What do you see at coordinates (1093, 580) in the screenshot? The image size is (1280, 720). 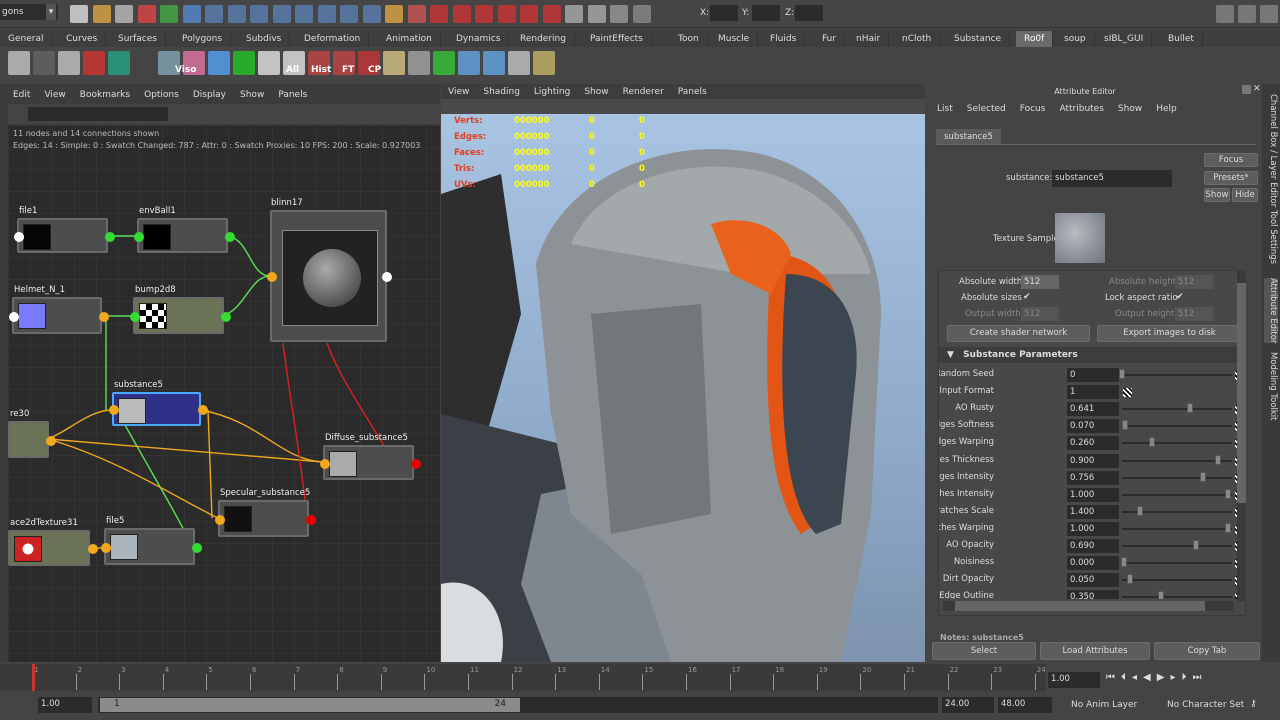 I see `param-value-field: 0.050` at bounding box center [1093, 580].